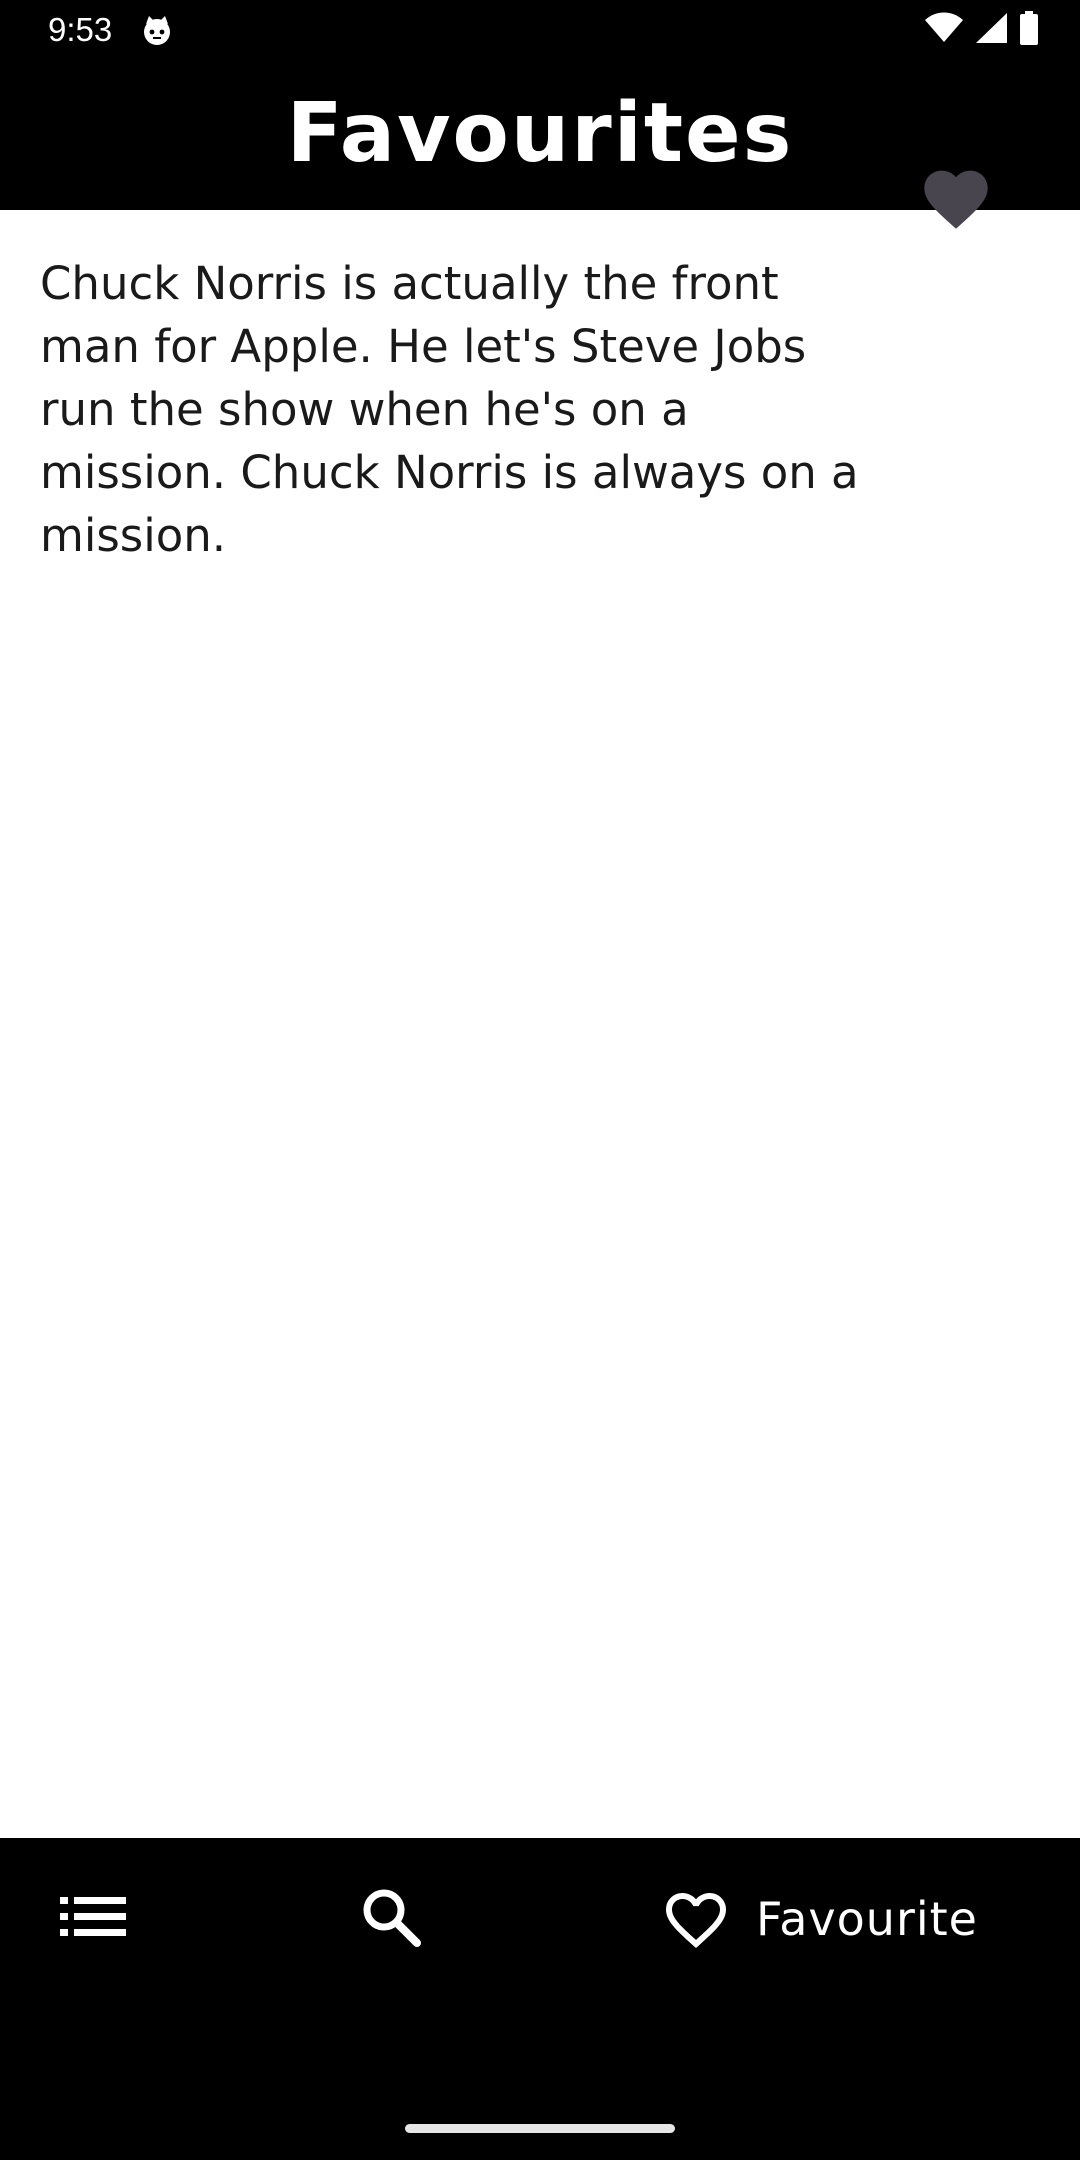 The width and height of the screenshot is (1080, 2160). I want to click on home-indicator, so click(540, 2128).